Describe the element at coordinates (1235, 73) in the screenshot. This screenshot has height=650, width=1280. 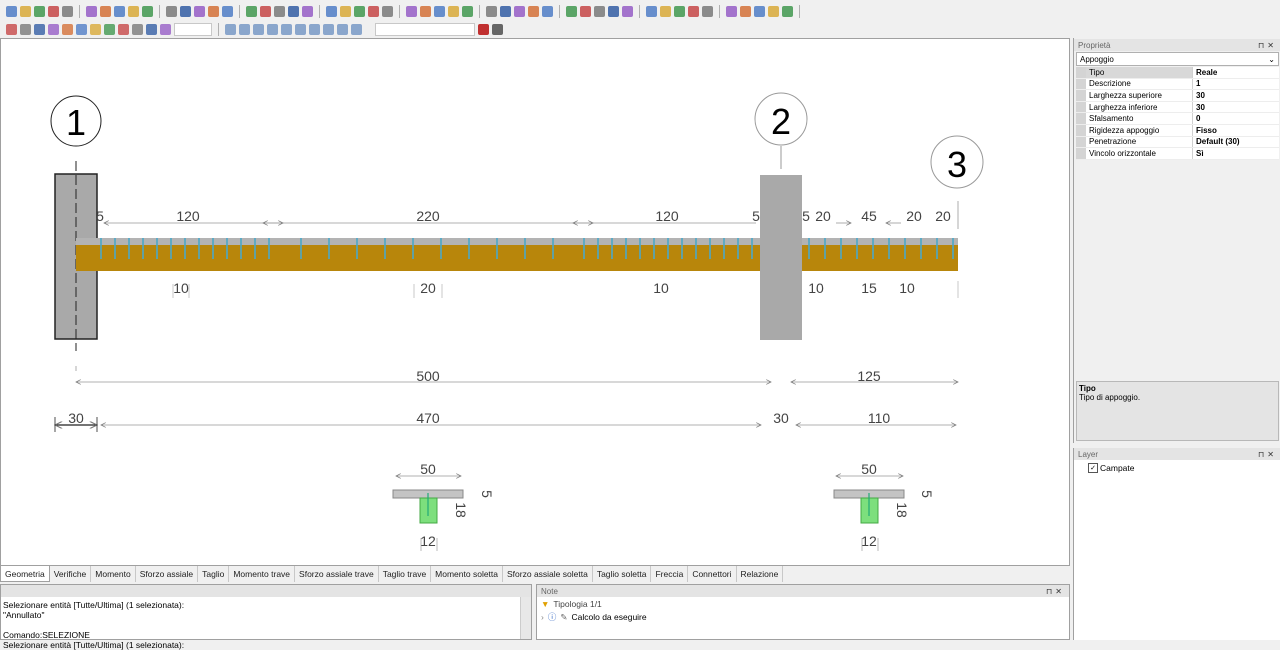
I see `property-value: Reale` at that location.